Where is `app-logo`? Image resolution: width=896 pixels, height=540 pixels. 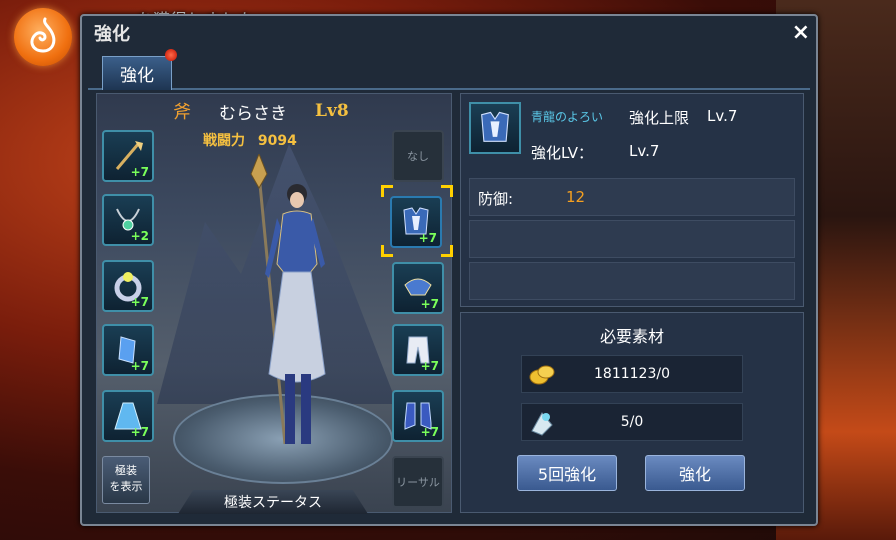
app-logo is located at coordinates (43, 37).